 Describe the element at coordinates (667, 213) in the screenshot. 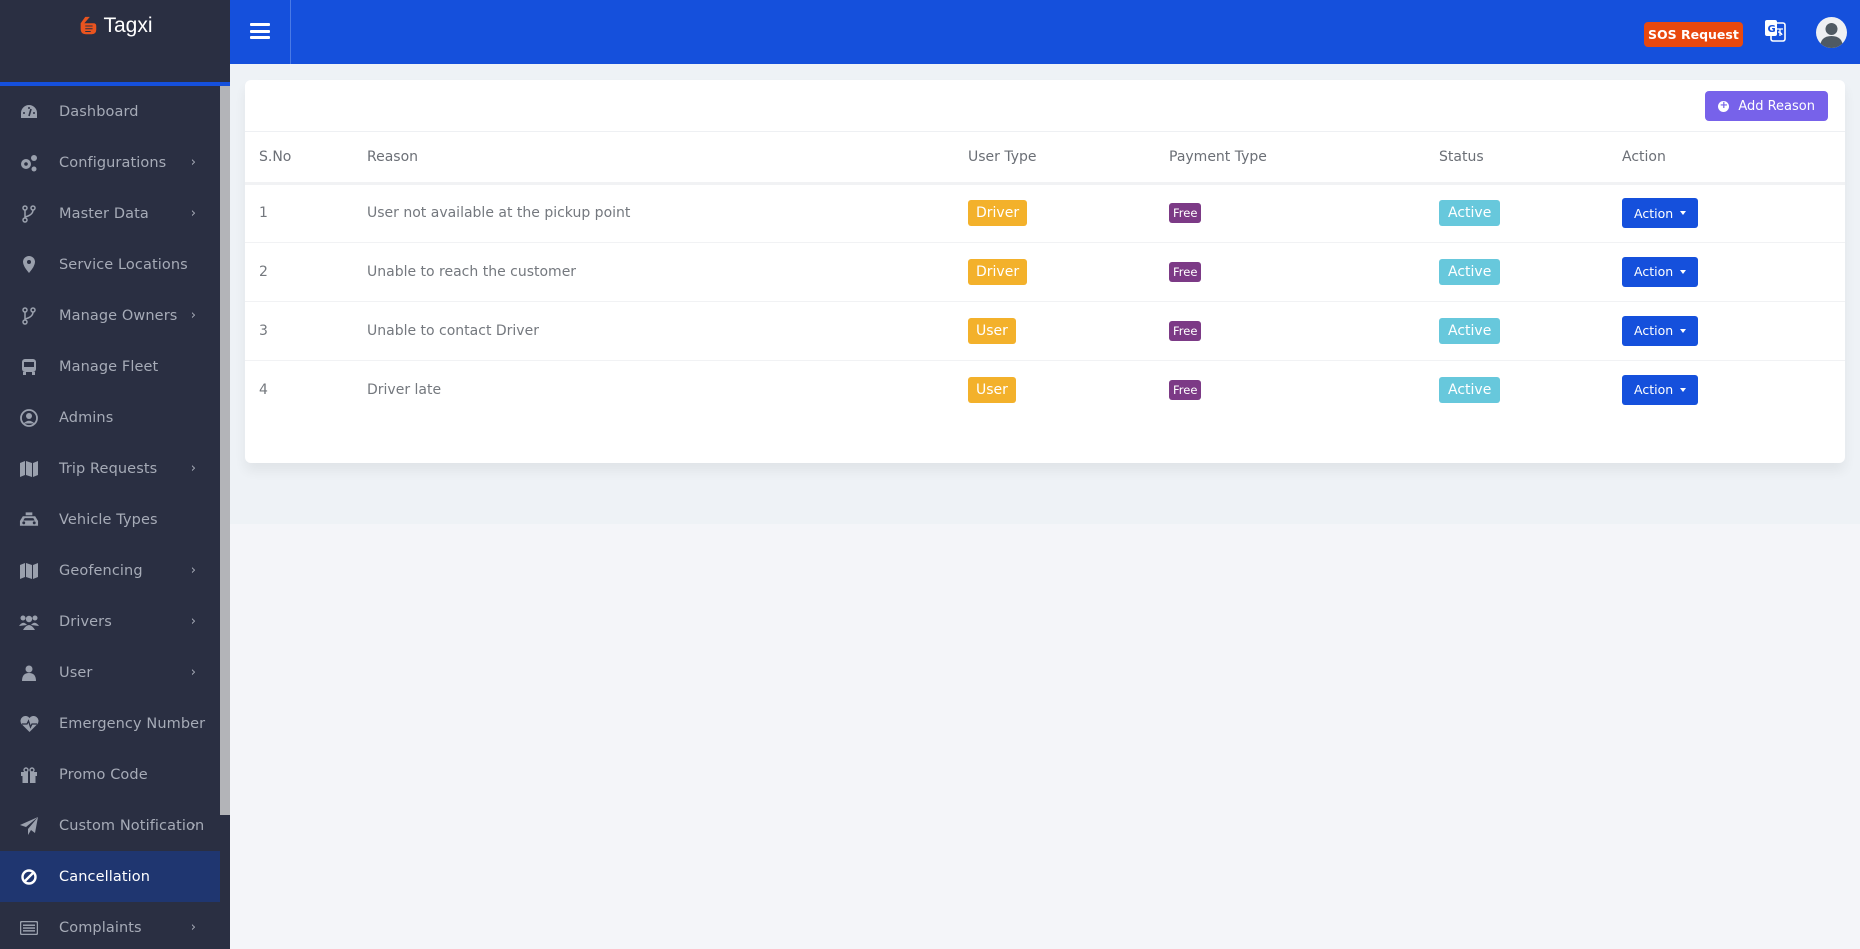

I see `cell-reason: User not available at the pickup point` at that location.